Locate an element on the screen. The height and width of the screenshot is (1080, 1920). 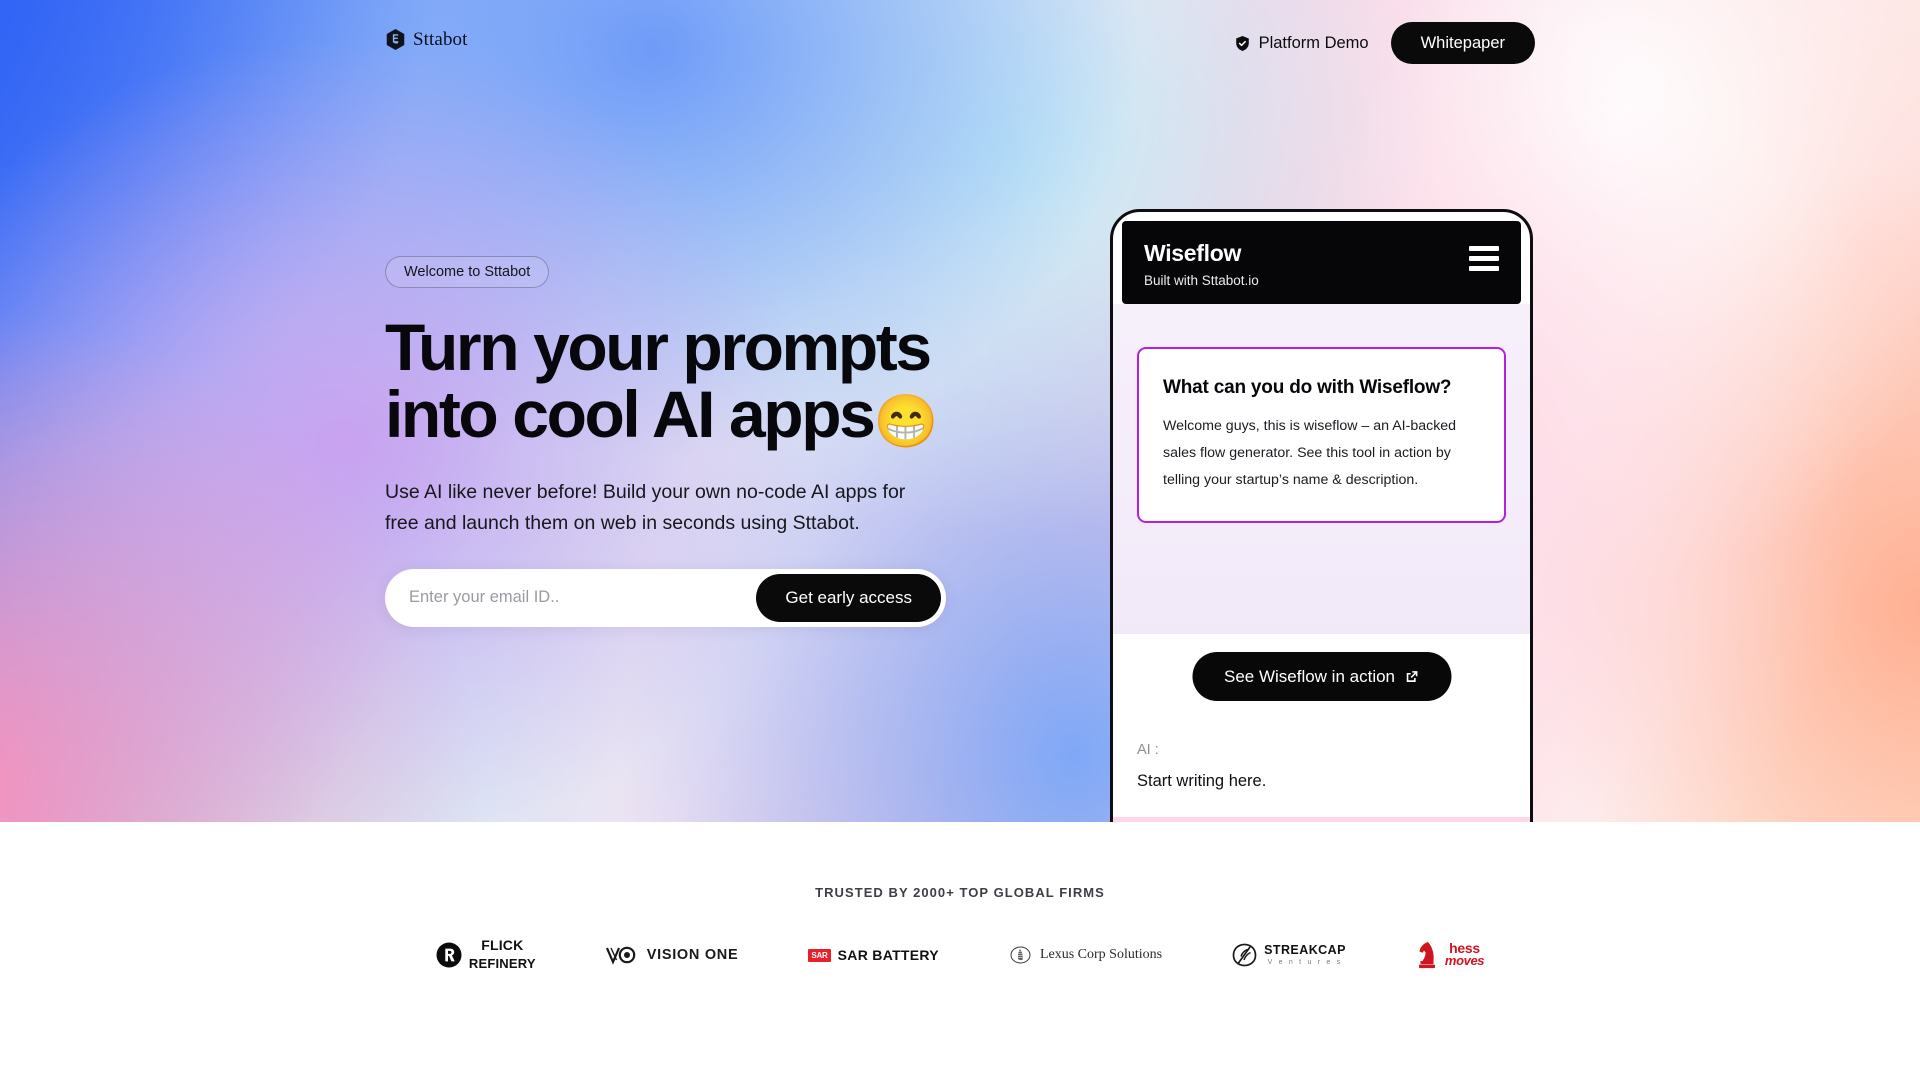
vision-one-wordmark: VISION ONE is located at coordinates (692, 955).